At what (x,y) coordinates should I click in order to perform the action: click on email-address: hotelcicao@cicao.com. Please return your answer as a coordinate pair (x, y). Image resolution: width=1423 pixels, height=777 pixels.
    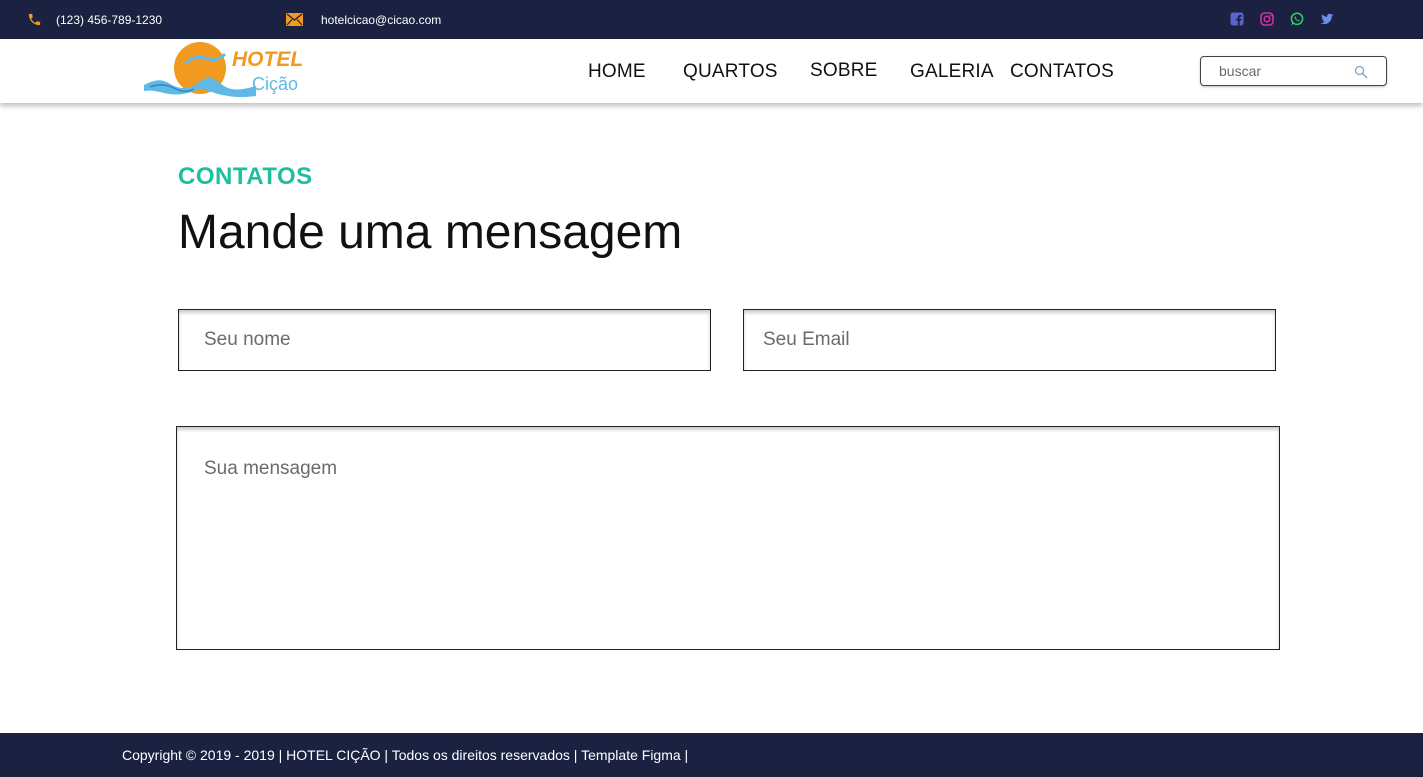
    Looking at the image, I should click on (381, 19).